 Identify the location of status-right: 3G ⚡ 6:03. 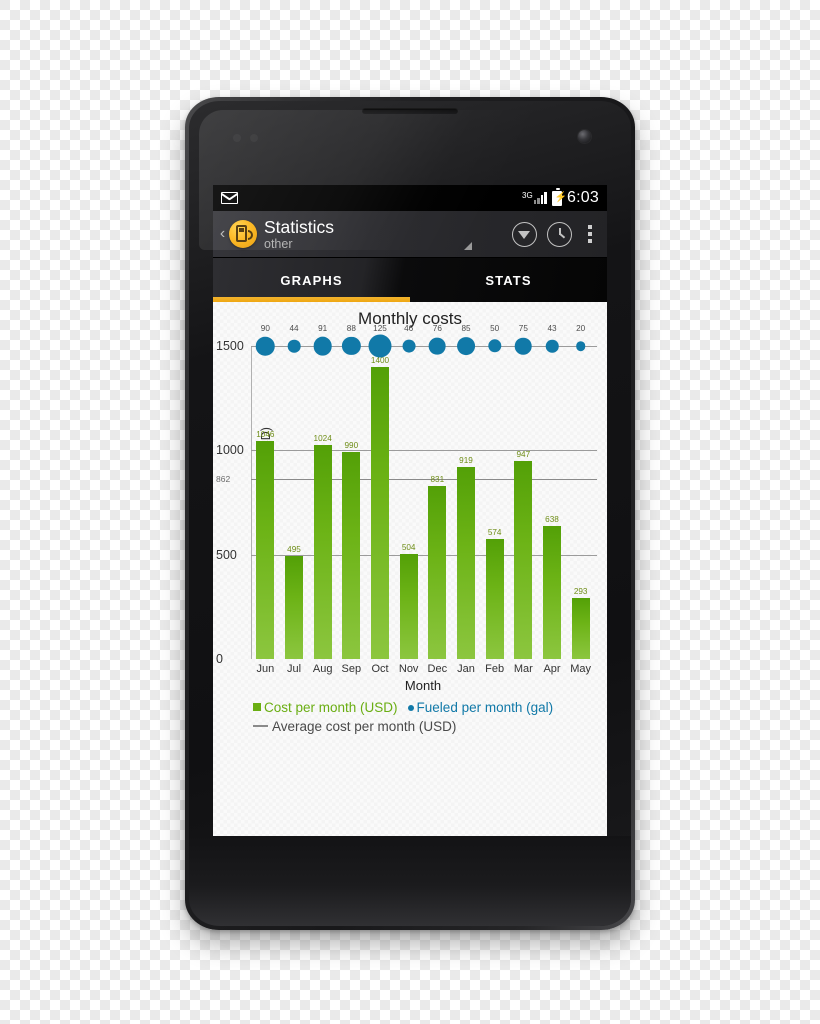
(560, 197).